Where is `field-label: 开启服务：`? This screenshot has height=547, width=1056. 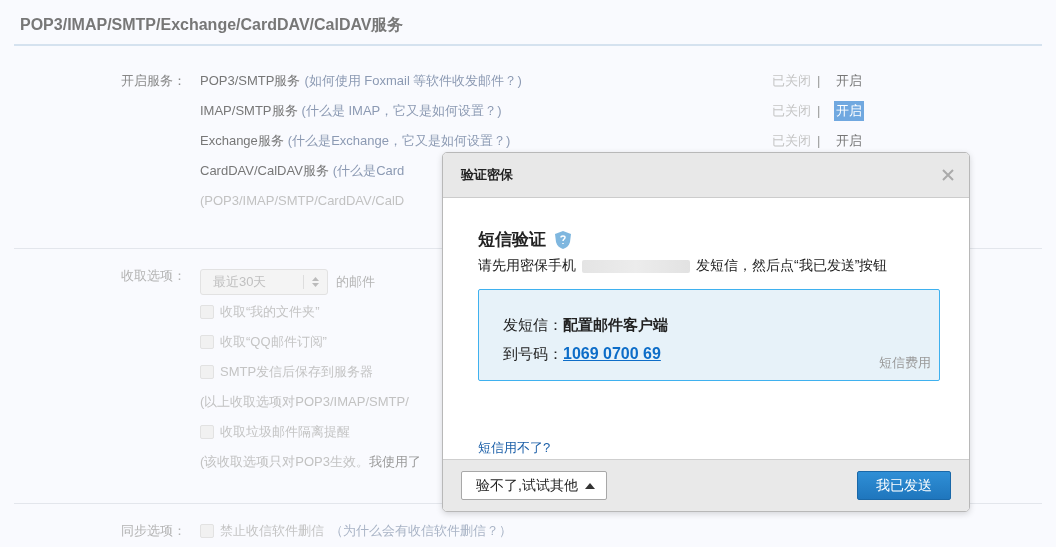
field-label: 开启服务： is located at coordinates (153, 81).